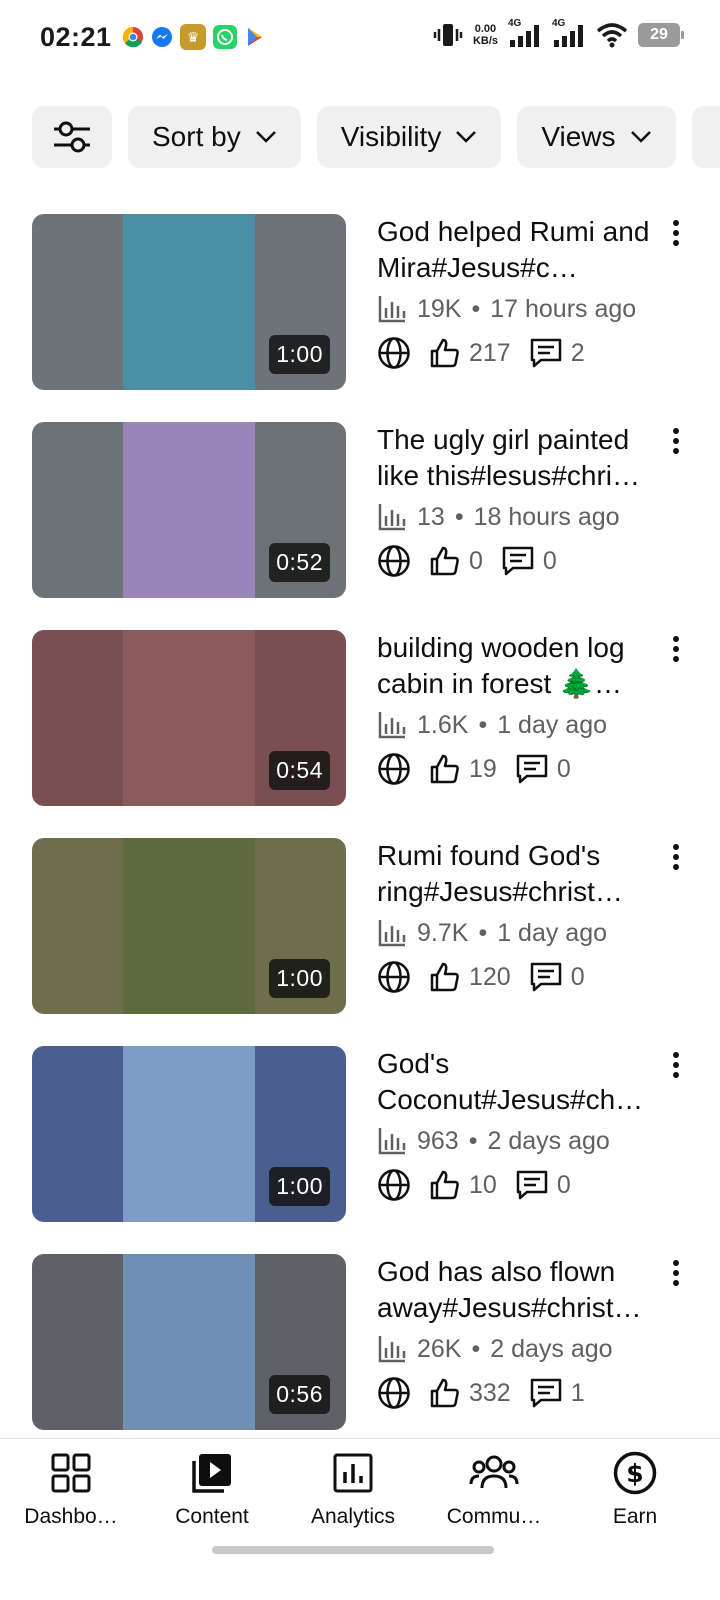  Describe the element at coordinates (431, 516) in the screenshot. I see `view-count: 13` at that location.